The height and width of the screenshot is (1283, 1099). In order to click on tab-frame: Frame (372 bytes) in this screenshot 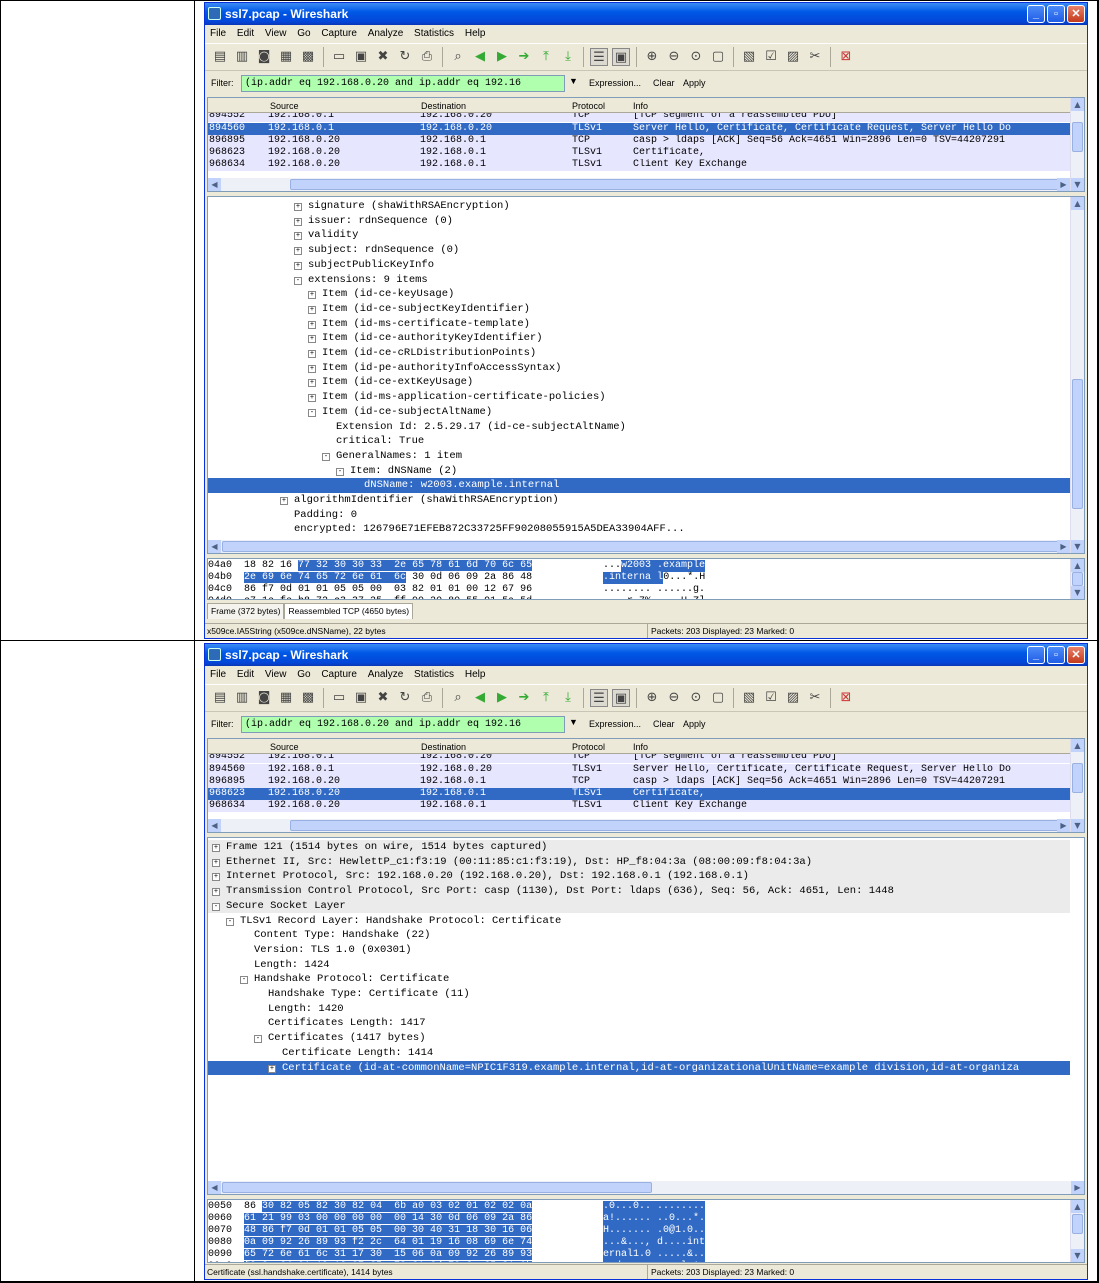, I will do `click(246, 611)`.